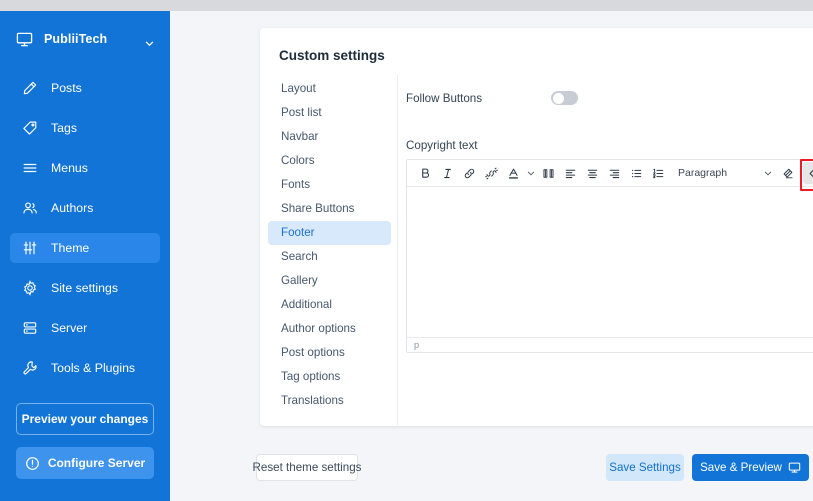  I want to click on toggle-knob, so click(558, 98).